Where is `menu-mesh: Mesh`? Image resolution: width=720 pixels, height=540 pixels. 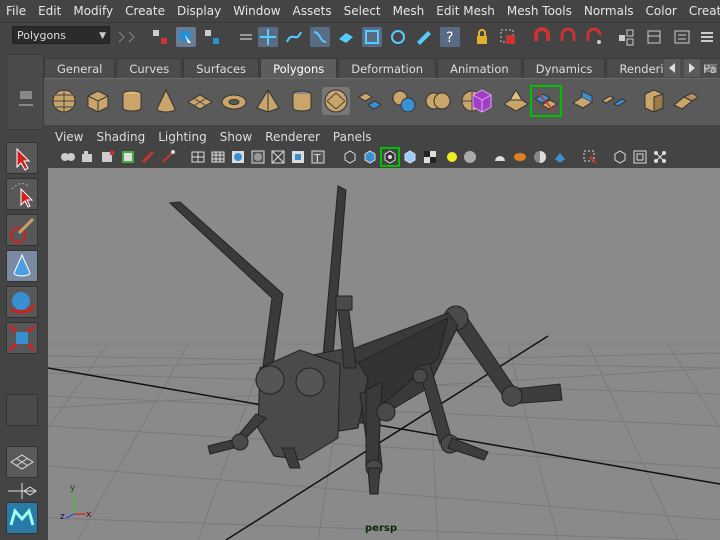 menu-mesh: Mesh is located at coordinates (409, 11).